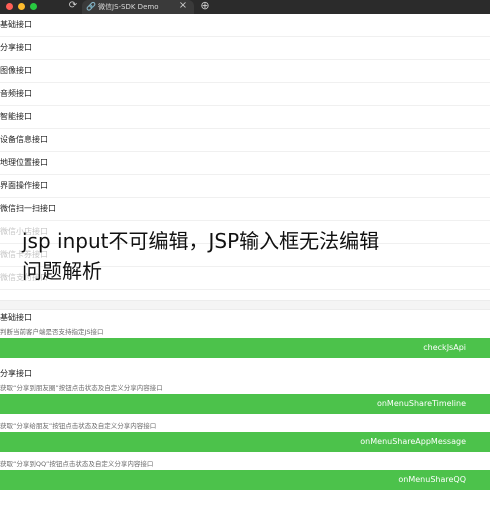 The height and width of the screenshot is (506, 490). Describe the element at coordinates (245, 305) in the screenshot. I see `section-divider` at that location.